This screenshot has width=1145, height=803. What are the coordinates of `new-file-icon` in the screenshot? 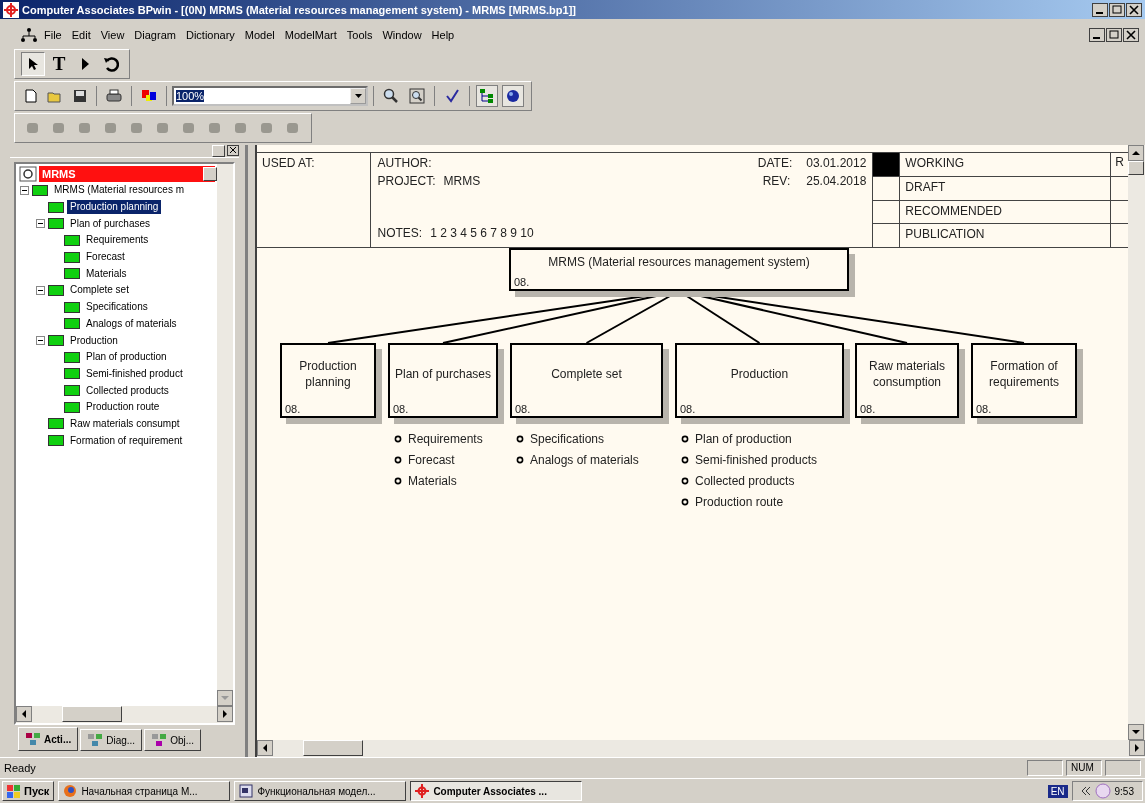 It's located at (31, 96).